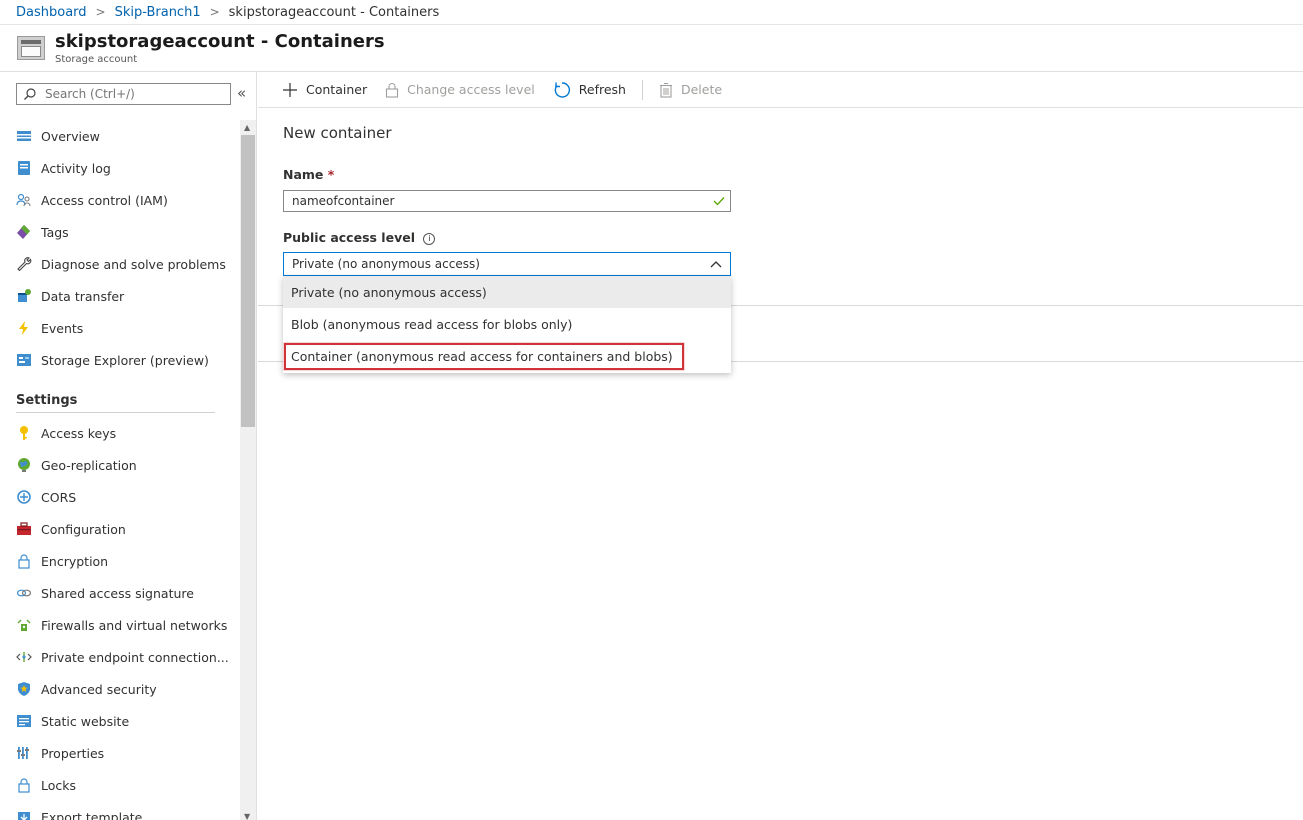 This screenshot has height=820, width=1303. Describe the element at coordinates (115, 412) in the screenshot. I see `section-divider` at that location.